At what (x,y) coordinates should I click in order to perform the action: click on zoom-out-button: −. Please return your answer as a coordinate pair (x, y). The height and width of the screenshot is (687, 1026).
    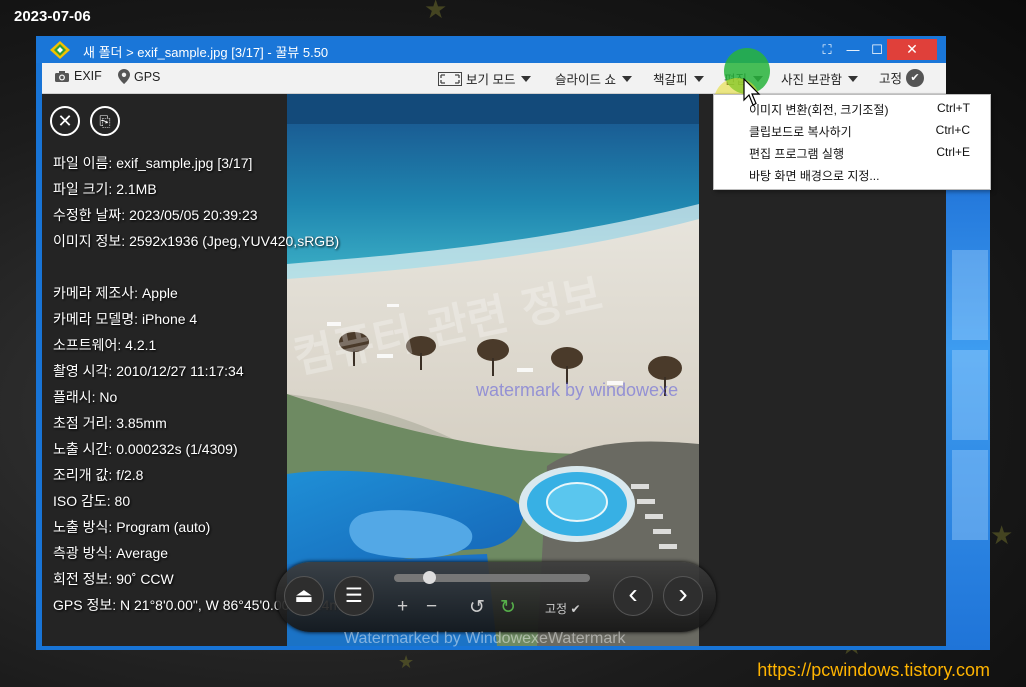
    Looking at the image, I should click on (431, 607).